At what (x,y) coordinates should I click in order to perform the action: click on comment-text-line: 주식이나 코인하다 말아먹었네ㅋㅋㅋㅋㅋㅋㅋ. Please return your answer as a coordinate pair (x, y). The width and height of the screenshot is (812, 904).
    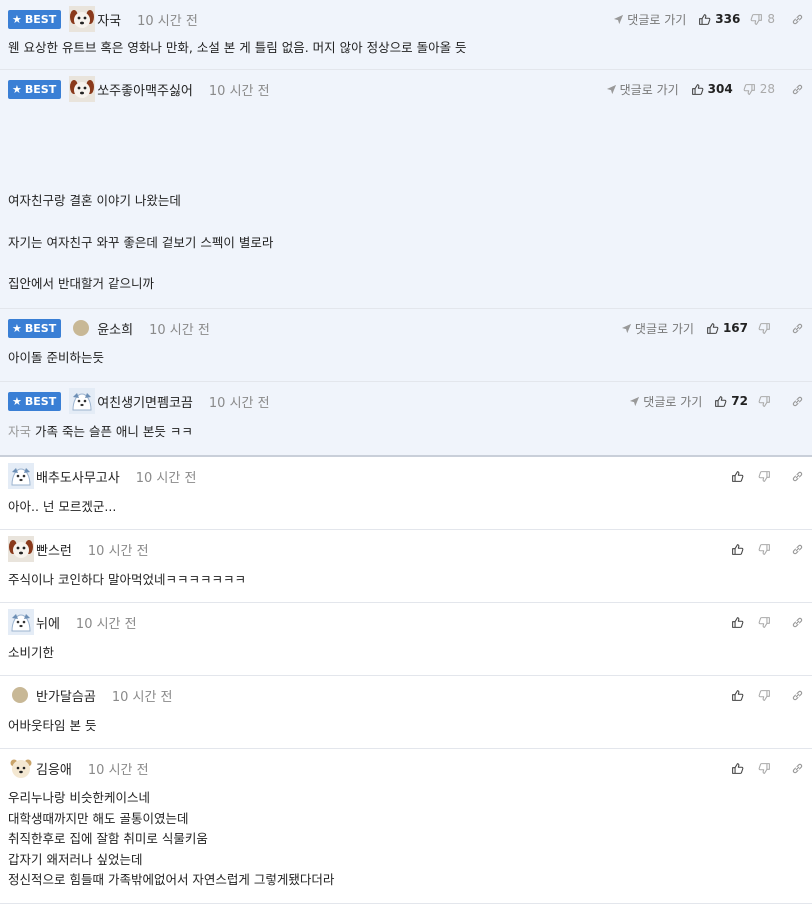
    Looking at the image, I should click on (406, 580).